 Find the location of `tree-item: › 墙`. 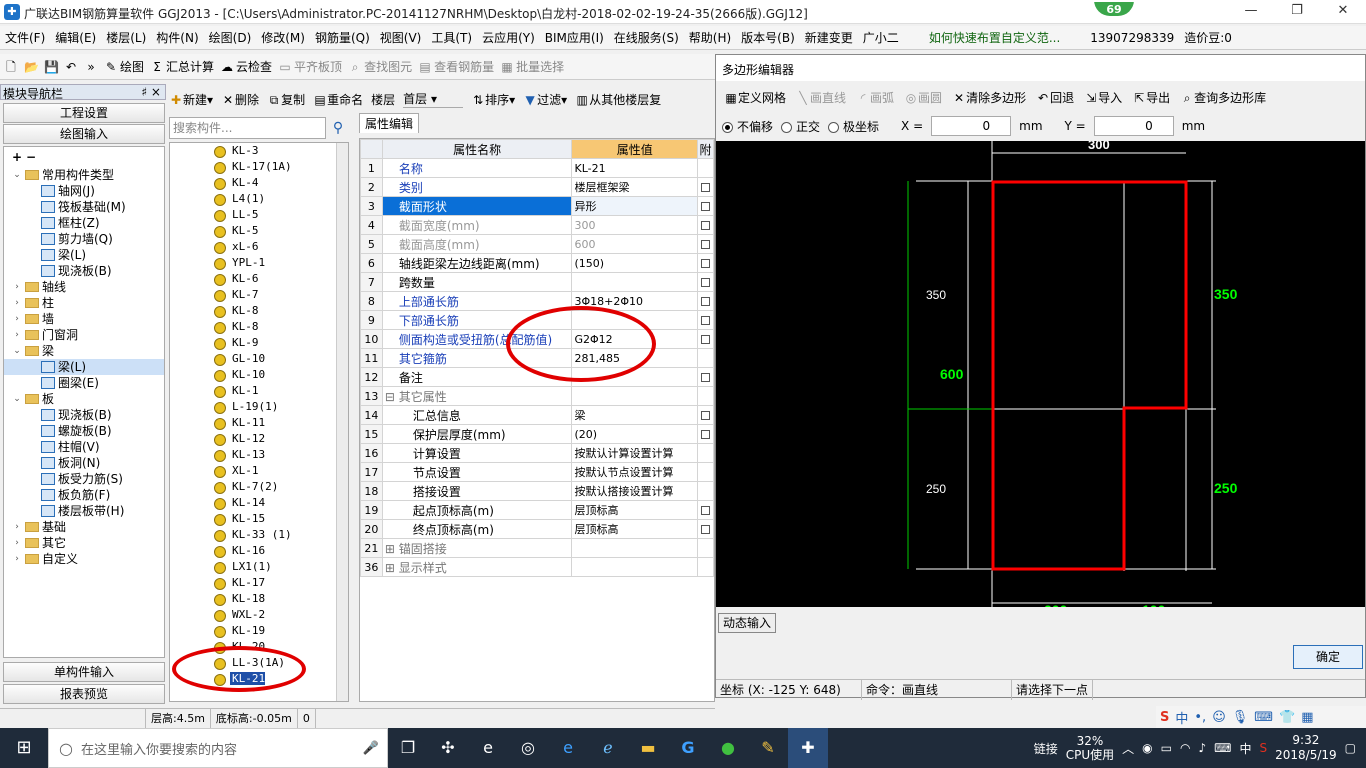

tree-item: › 墙 is located at coordinates (84, 319).